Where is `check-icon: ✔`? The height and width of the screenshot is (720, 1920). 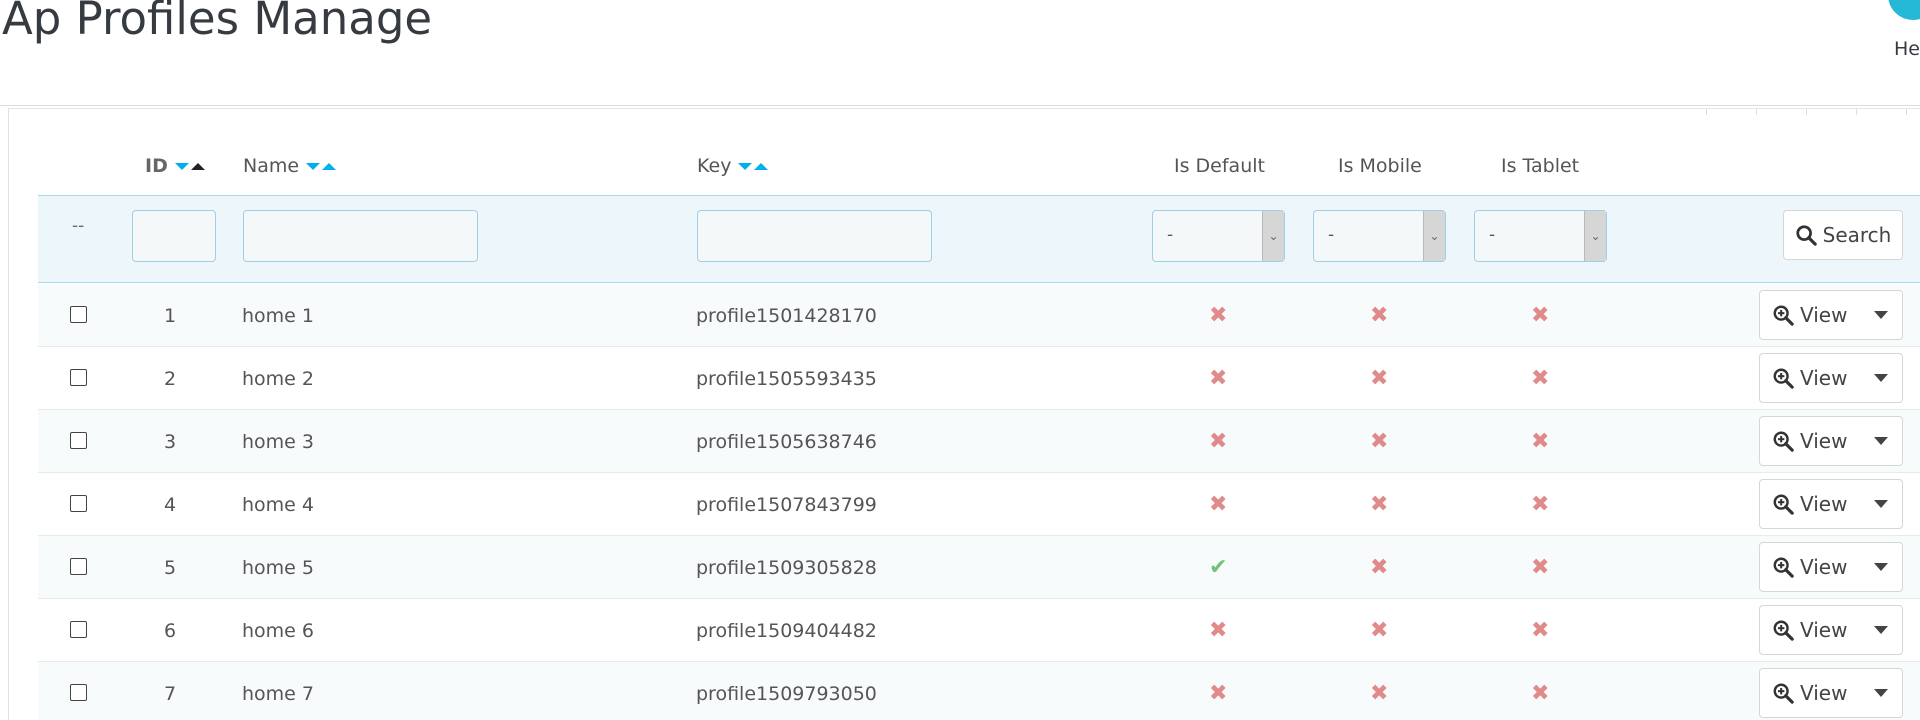 check-icon: ✔ is located at coordinates (1218, 567).